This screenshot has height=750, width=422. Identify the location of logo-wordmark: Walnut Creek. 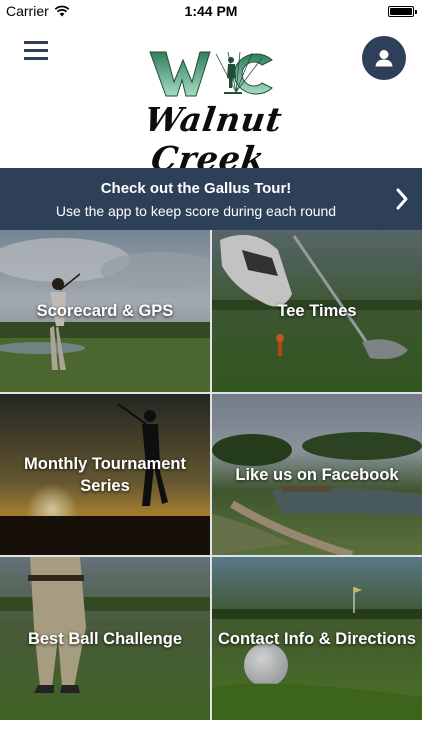
(214, 139).